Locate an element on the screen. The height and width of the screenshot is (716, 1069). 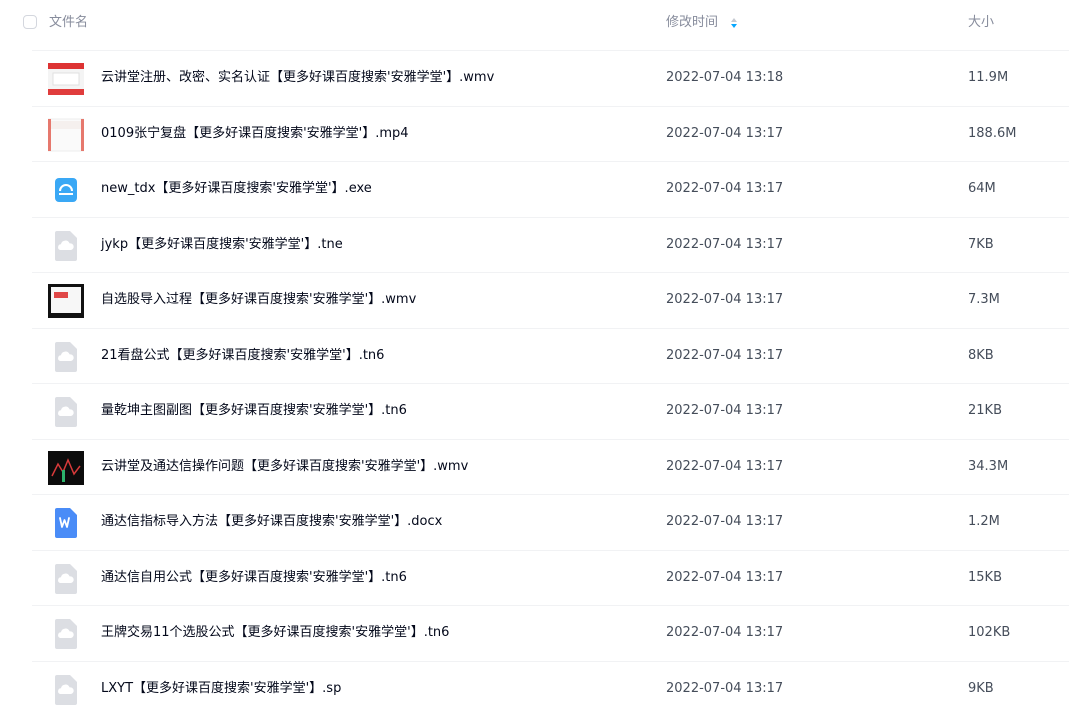
word-file-icon is located at coordinates (66, 523).